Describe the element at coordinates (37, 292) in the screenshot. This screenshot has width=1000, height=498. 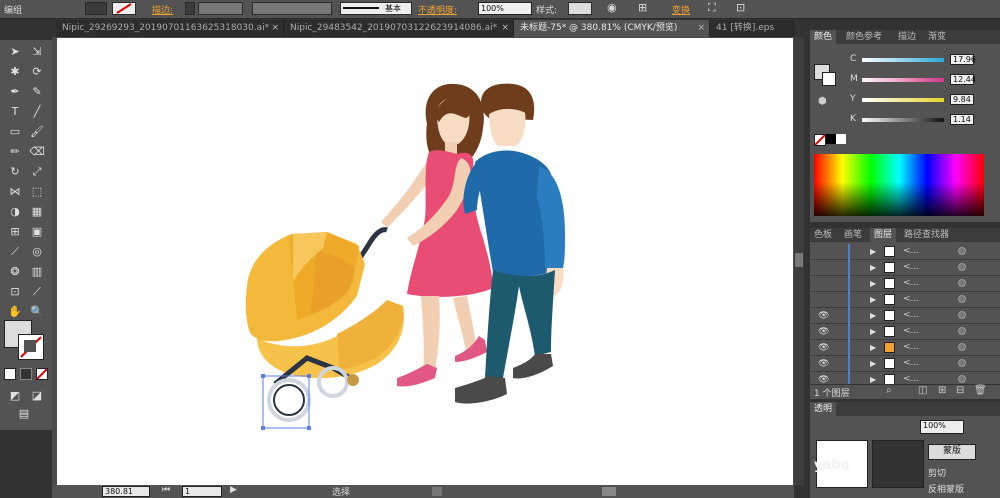
I see `slice-tool-icon: ⟋` at that location.